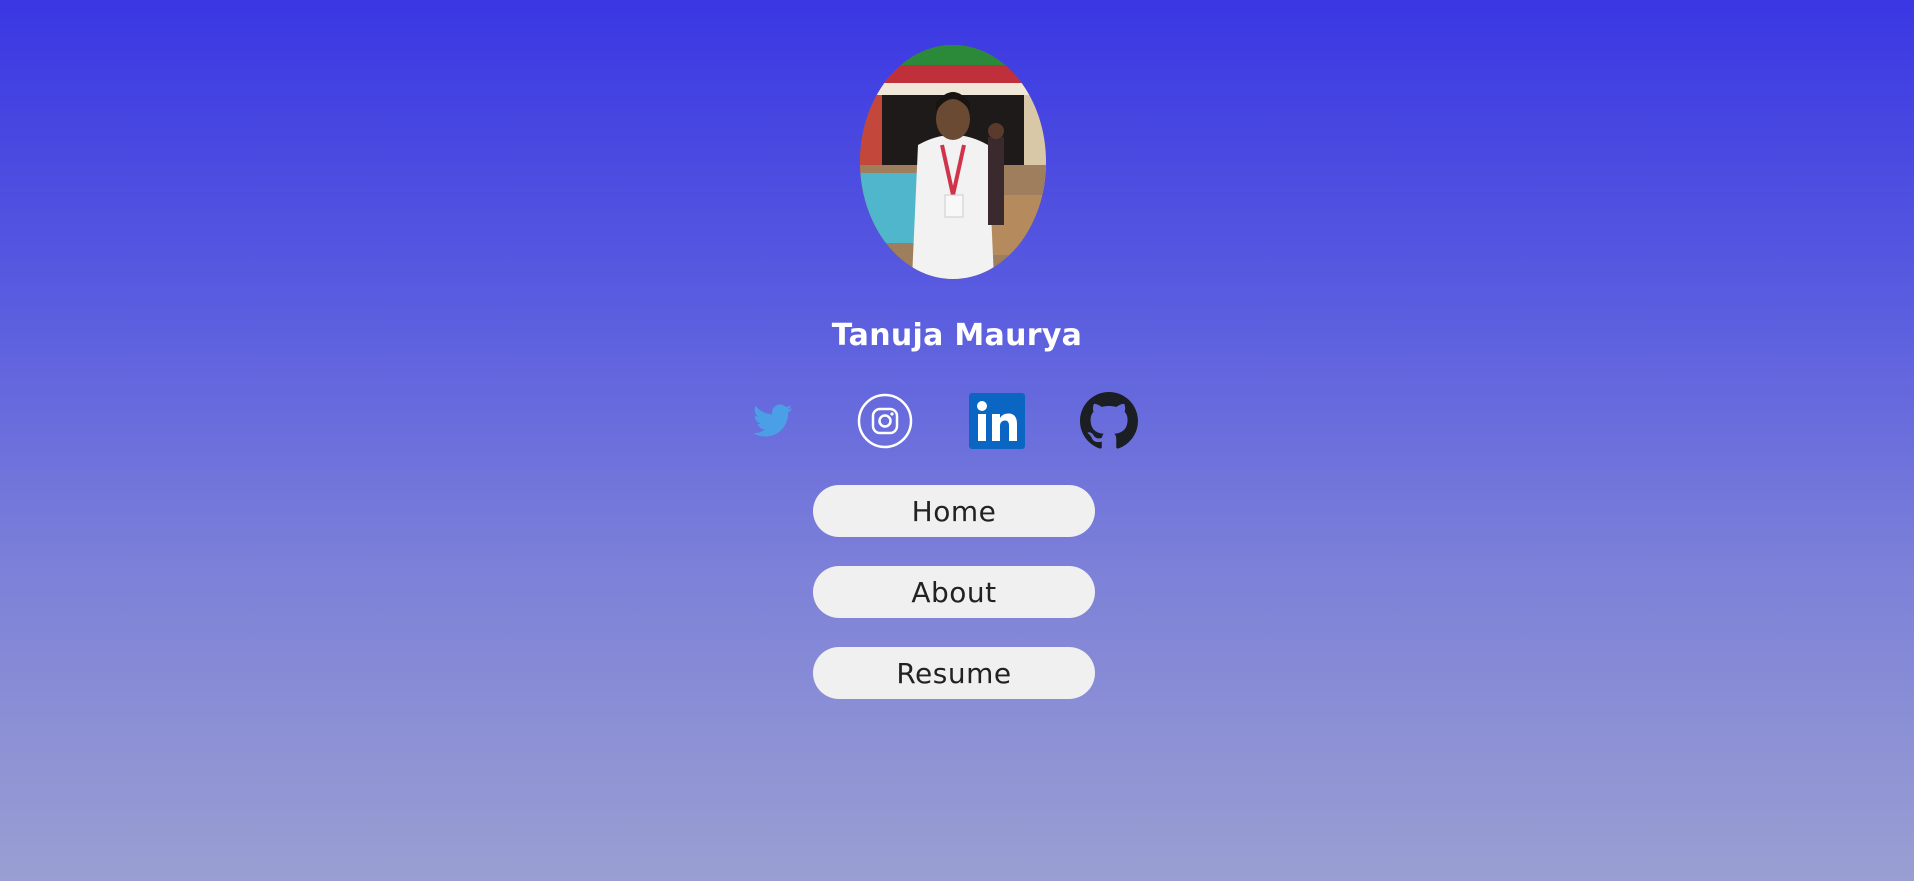 The height and width of the screenshot is (881, 1914). I want to click on profile-name: Tanuja Maurya, so click(957, 335).